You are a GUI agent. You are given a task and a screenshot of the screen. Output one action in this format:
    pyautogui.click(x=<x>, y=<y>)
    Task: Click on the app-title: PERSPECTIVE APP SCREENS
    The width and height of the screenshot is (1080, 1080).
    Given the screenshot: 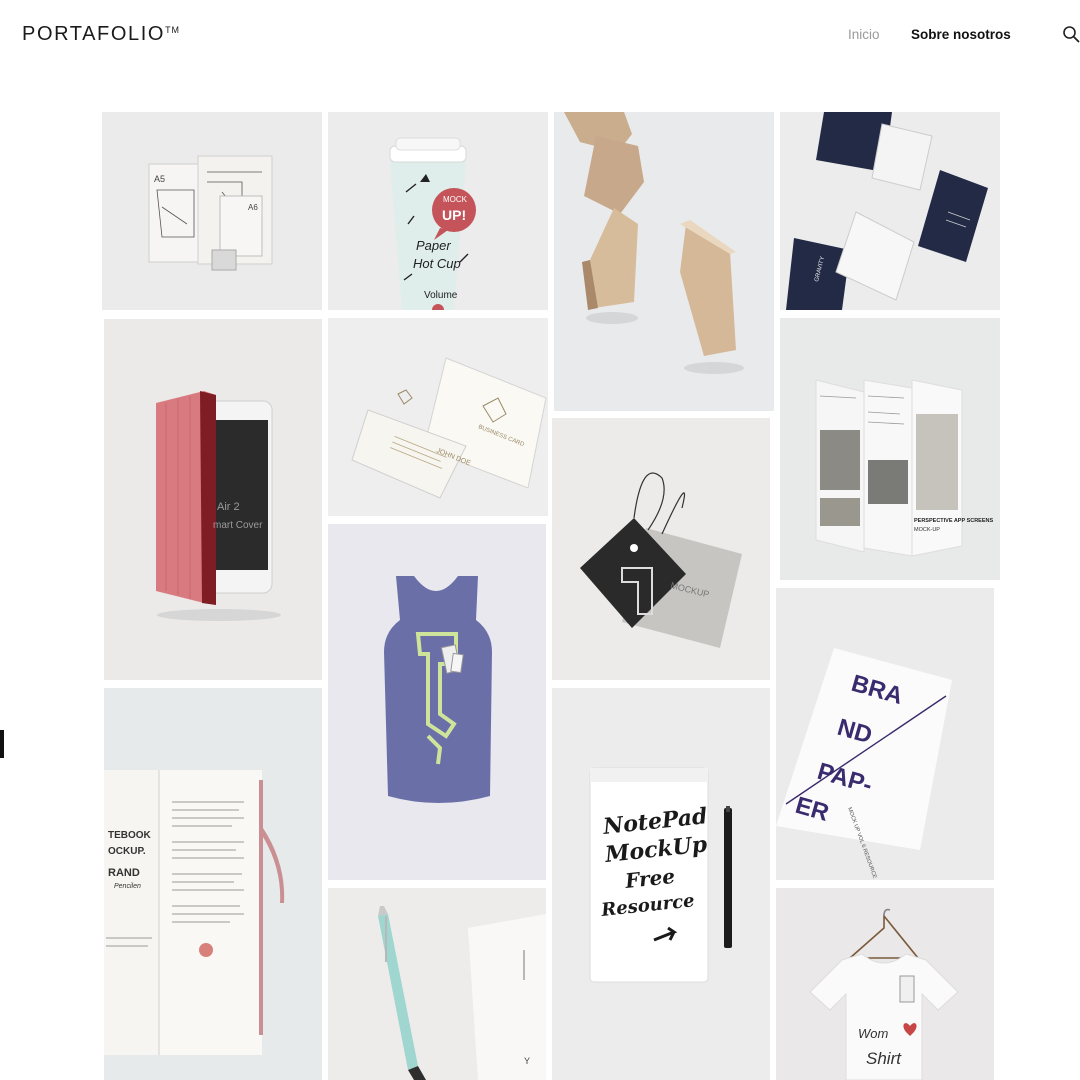 What is the action you would take?
    pyautogui.click(x=953, y=521)
    